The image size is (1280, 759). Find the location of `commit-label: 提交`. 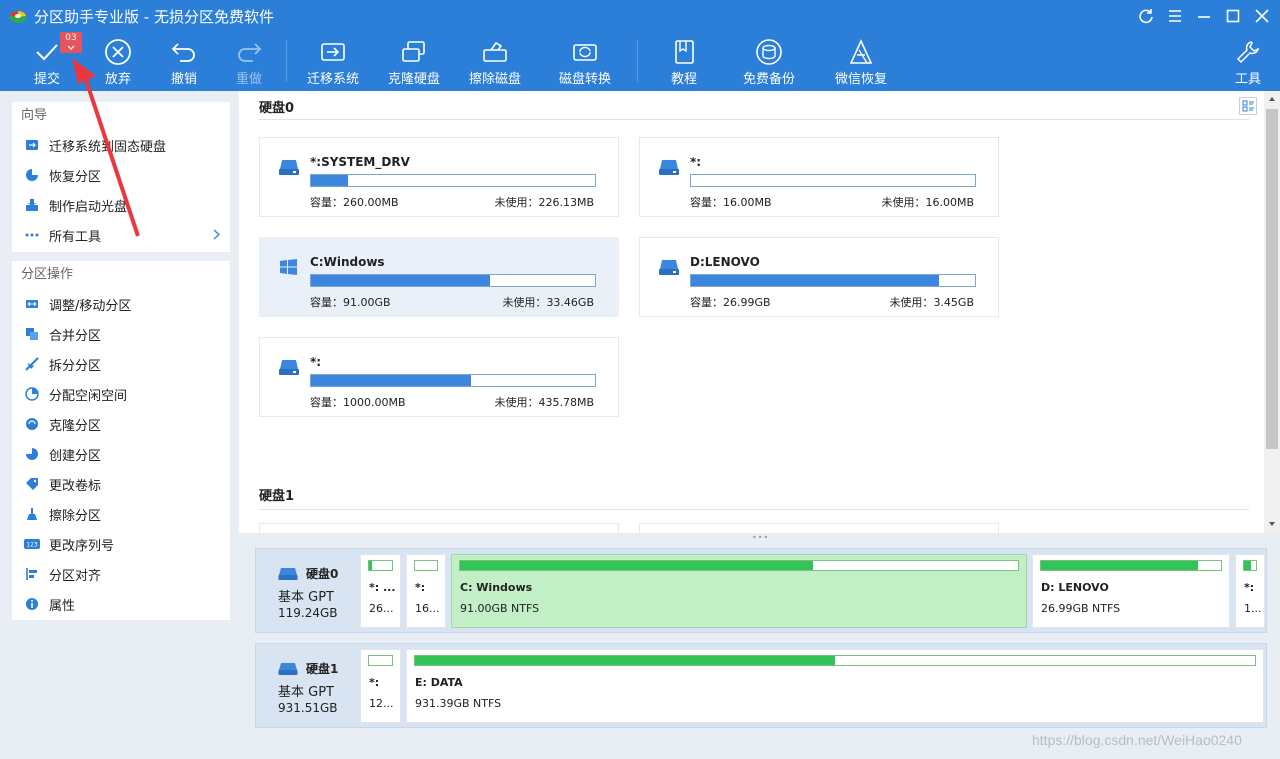

commit-label: 提交 is located at coordinates (46, 79).